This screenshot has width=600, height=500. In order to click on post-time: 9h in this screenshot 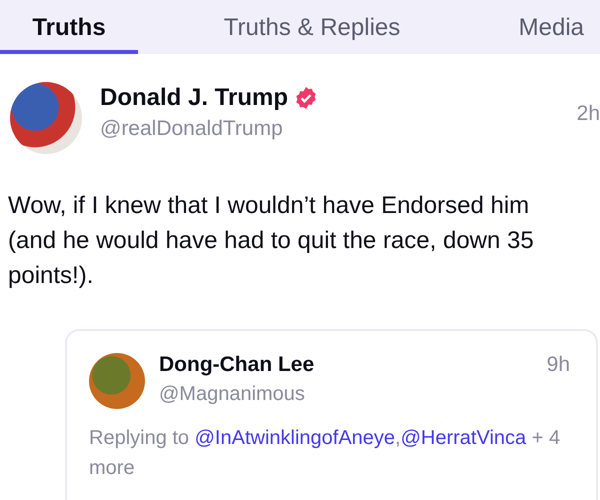, I will do `click(558, 365)`.